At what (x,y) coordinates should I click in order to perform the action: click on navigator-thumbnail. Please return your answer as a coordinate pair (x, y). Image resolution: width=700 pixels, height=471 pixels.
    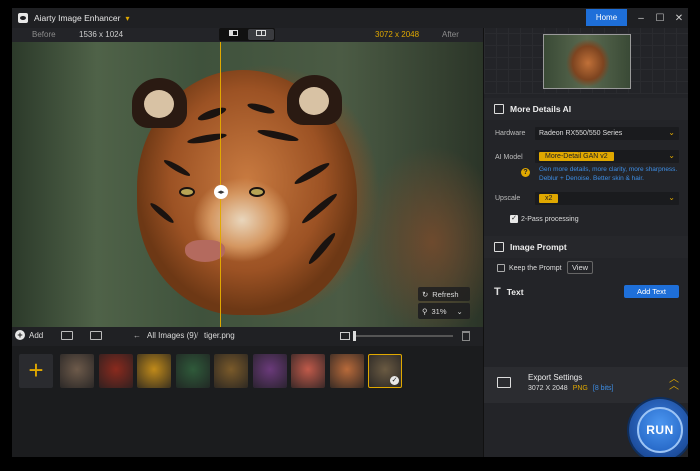
    Looking at the image, I should click on (587, 61).